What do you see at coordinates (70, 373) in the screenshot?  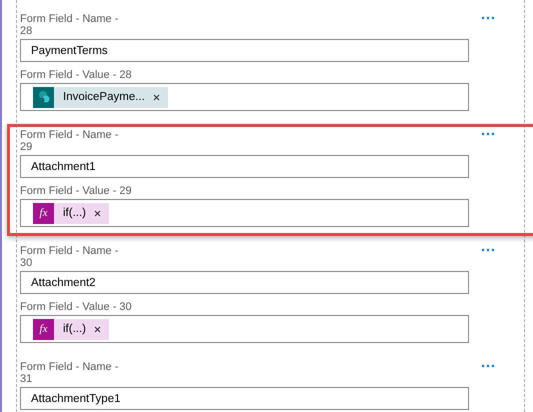 I see `field-label: Form Field - Name - 31` at bounding box center [70, 373].